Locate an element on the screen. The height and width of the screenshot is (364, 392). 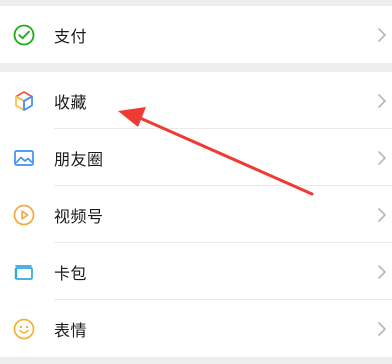
pay-checkmark-icon is located at coordinates (24, 35).